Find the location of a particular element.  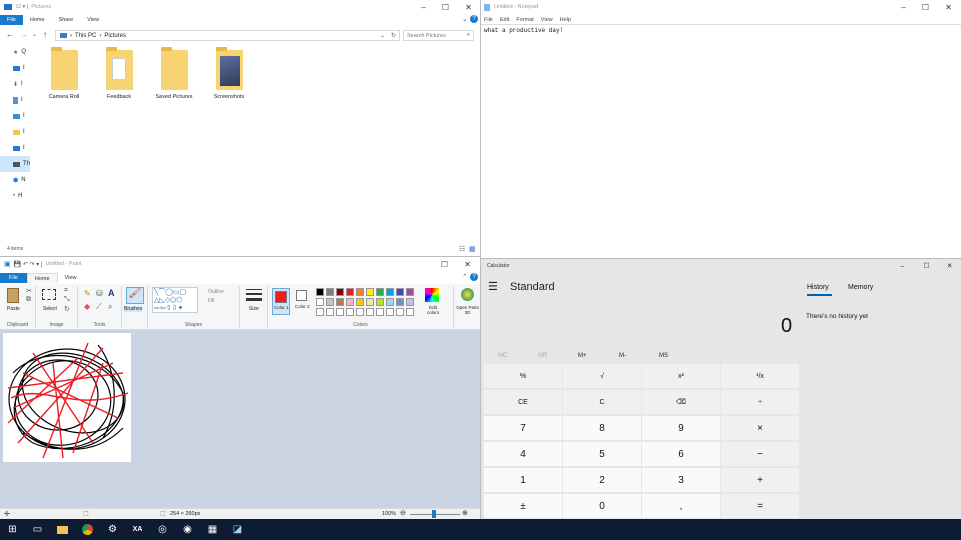

nav-quick-access: ★ Q is located at coordinates (15, 52).